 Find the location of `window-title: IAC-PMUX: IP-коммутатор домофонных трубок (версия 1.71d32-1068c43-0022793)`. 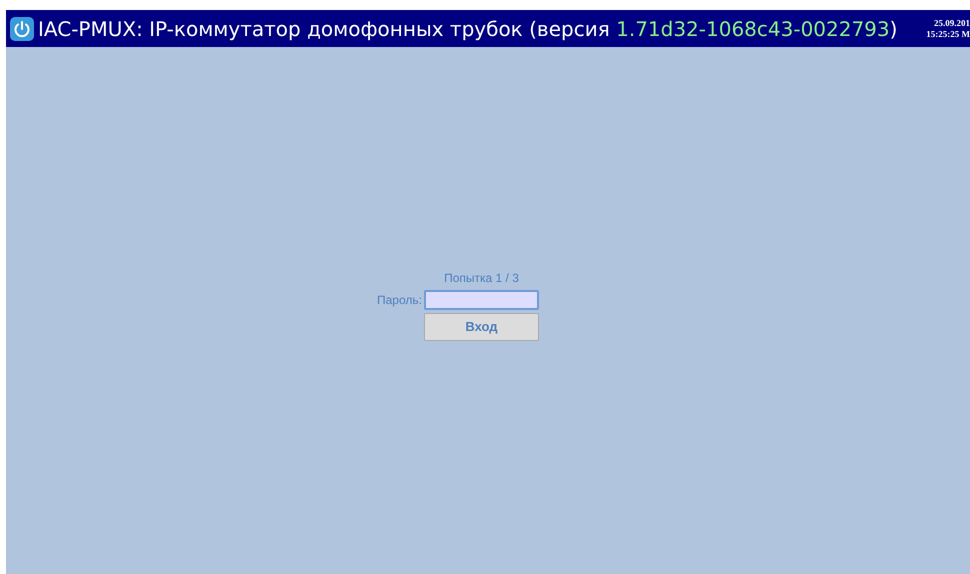

window-title: IAC-PMUX: IP-коммутатор домофонных трубок (версия 1.71d32-1068c43-0022793) is located at coordinates (468, 29).